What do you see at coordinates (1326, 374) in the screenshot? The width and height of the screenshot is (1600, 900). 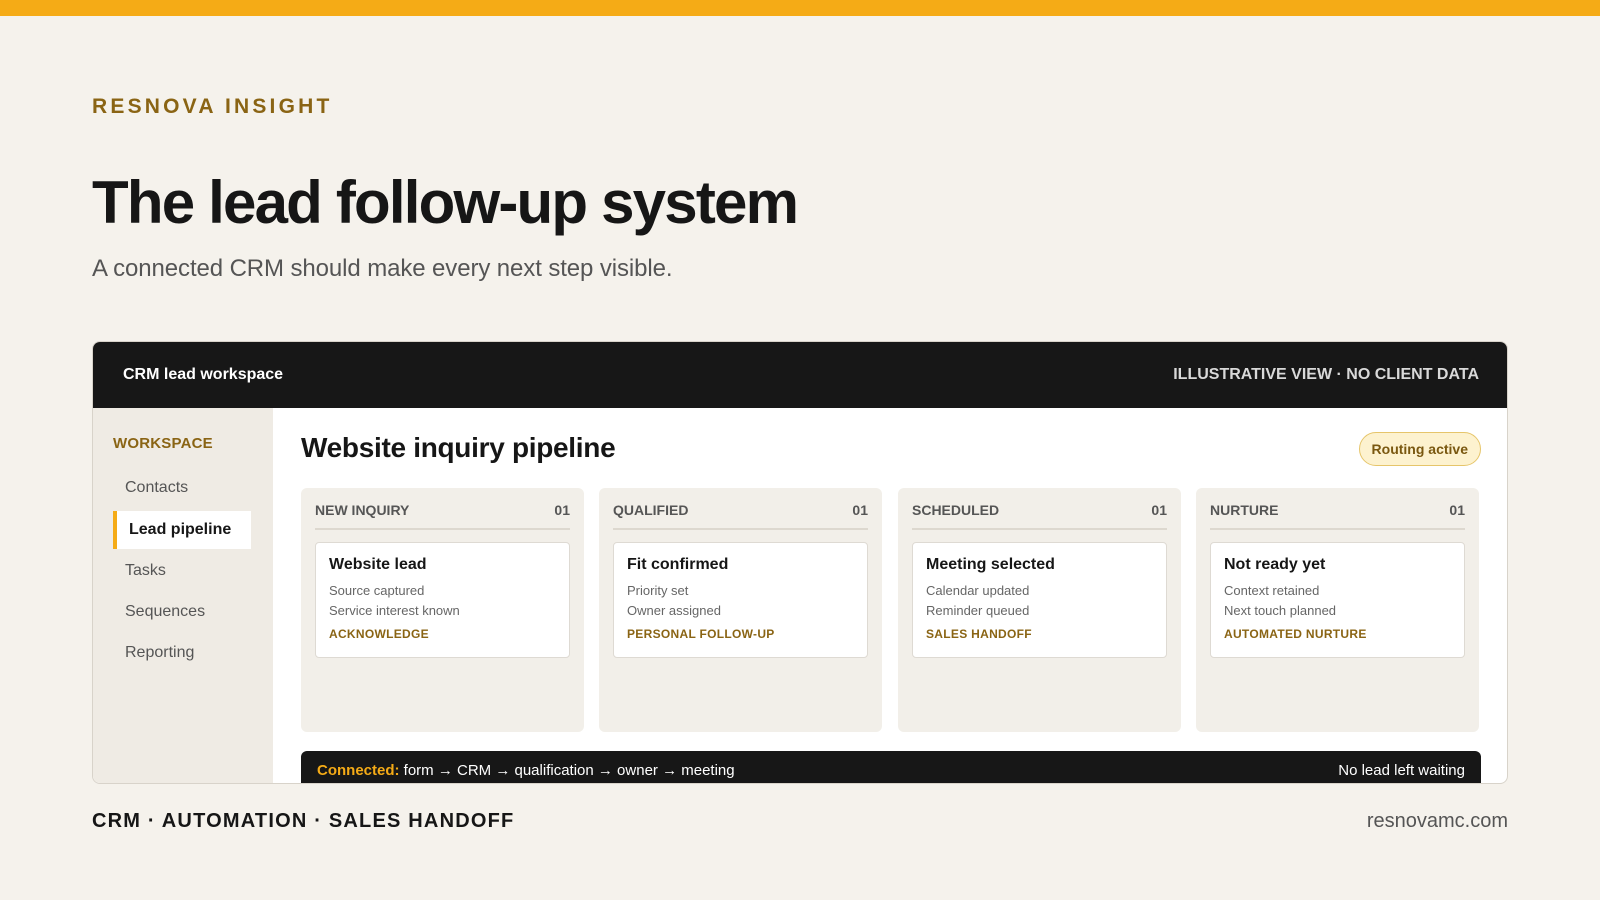 I see `window-note: ILLUSTRATIVE VIEW · NO CLIENT DATA` at bounding box center [1326, 374].